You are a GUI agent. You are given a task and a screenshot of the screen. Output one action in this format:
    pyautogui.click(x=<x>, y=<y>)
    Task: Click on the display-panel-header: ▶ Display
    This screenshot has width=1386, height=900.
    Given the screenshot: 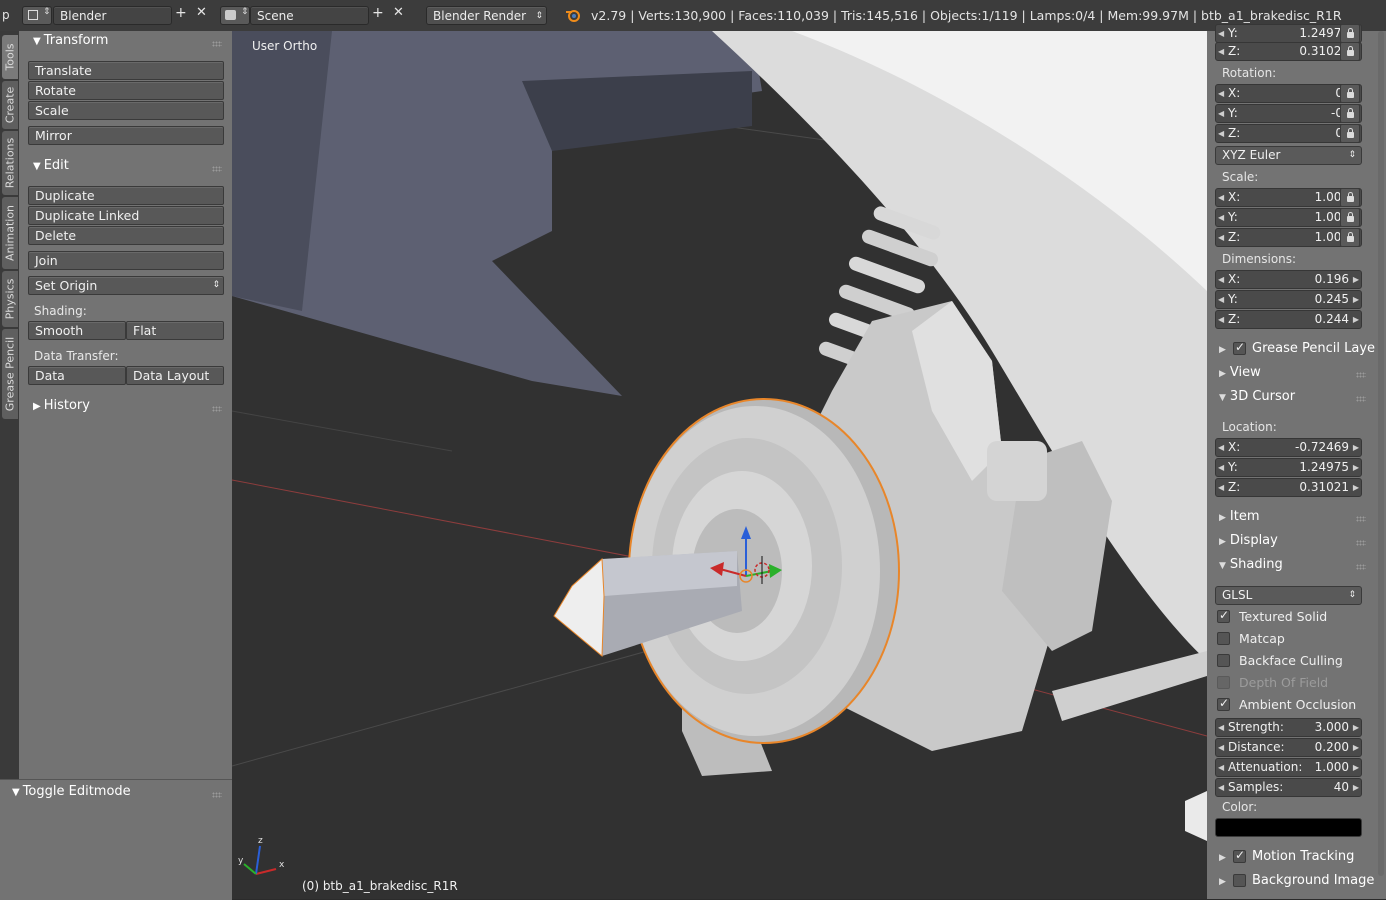 What is the action you would take?
    pyautogui.click(x=1248, y=540)
    